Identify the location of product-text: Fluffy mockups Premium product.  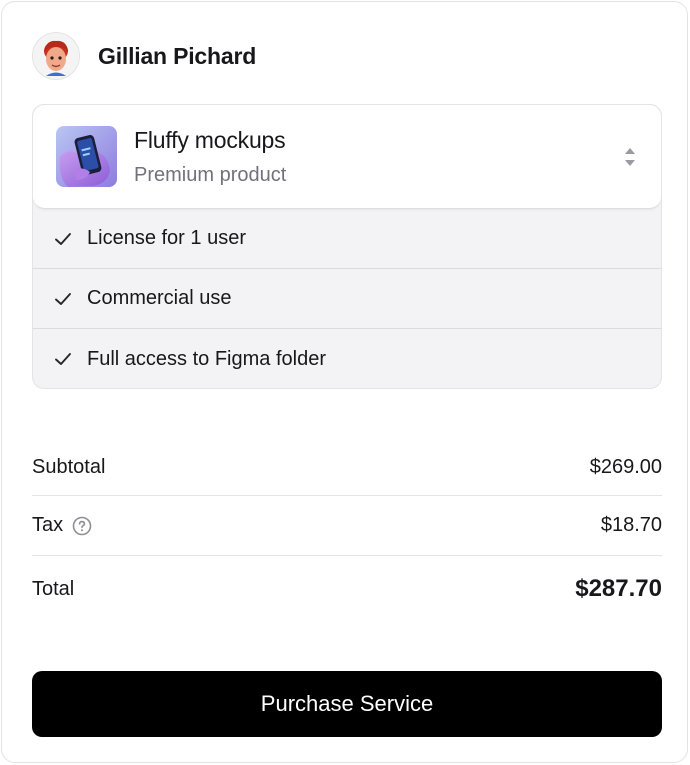
(210, 157).